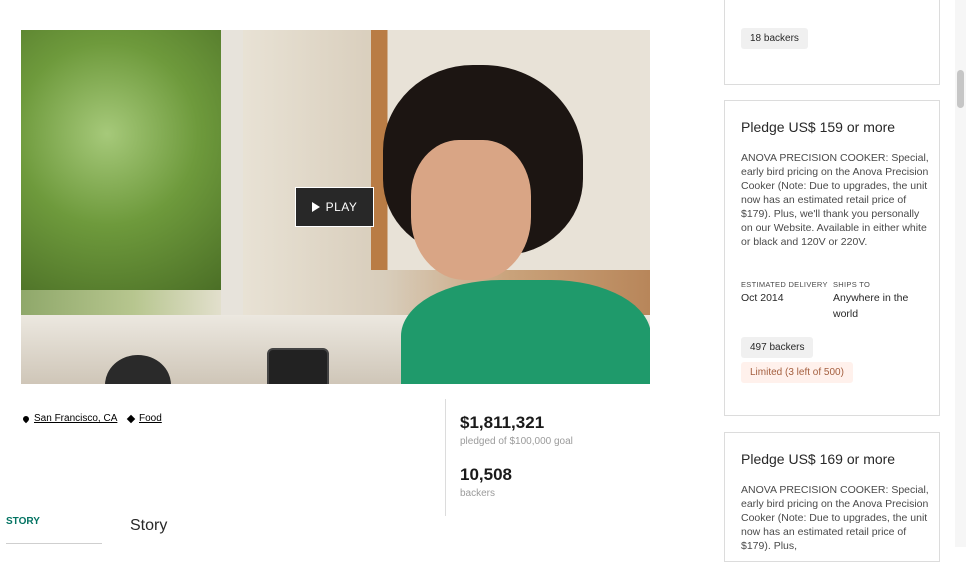 Image resolution: width=966 pixels, height=562 pixels. Describe the element at coordinates (445, 457) in the screenshot. I see `stats-divider` at that location.